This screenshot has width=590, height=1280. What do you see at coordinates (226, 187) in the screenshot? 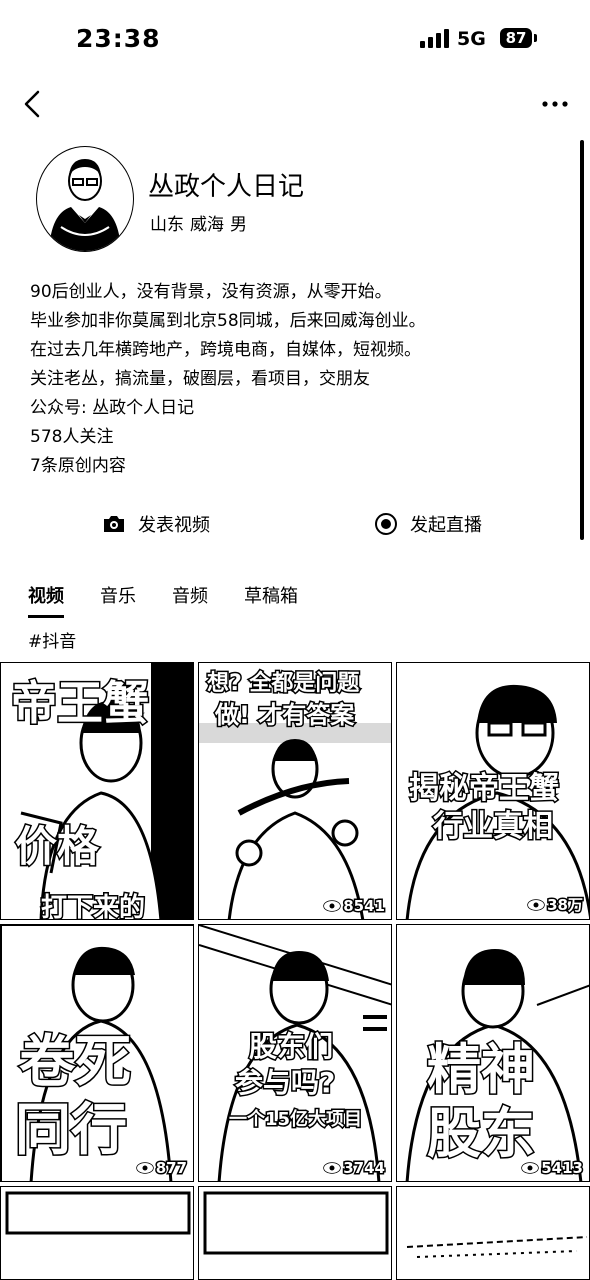
I see `profile-name: 丛政个人日记` at bounding box center [226, 187].